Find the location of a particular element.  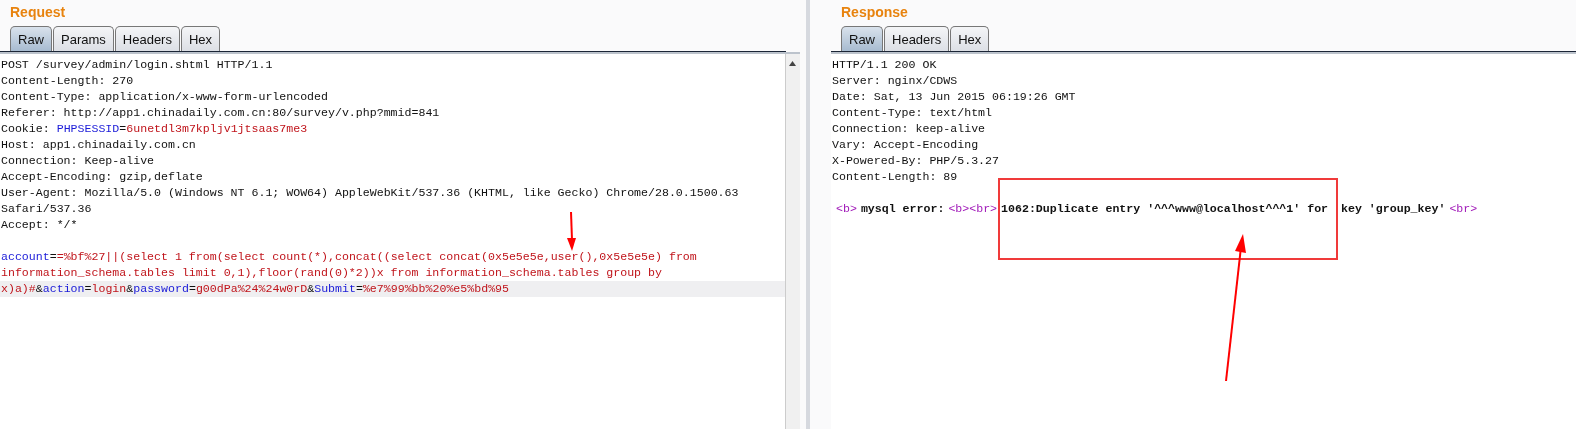

parameter-name: account is located at coordinates (25, 256).